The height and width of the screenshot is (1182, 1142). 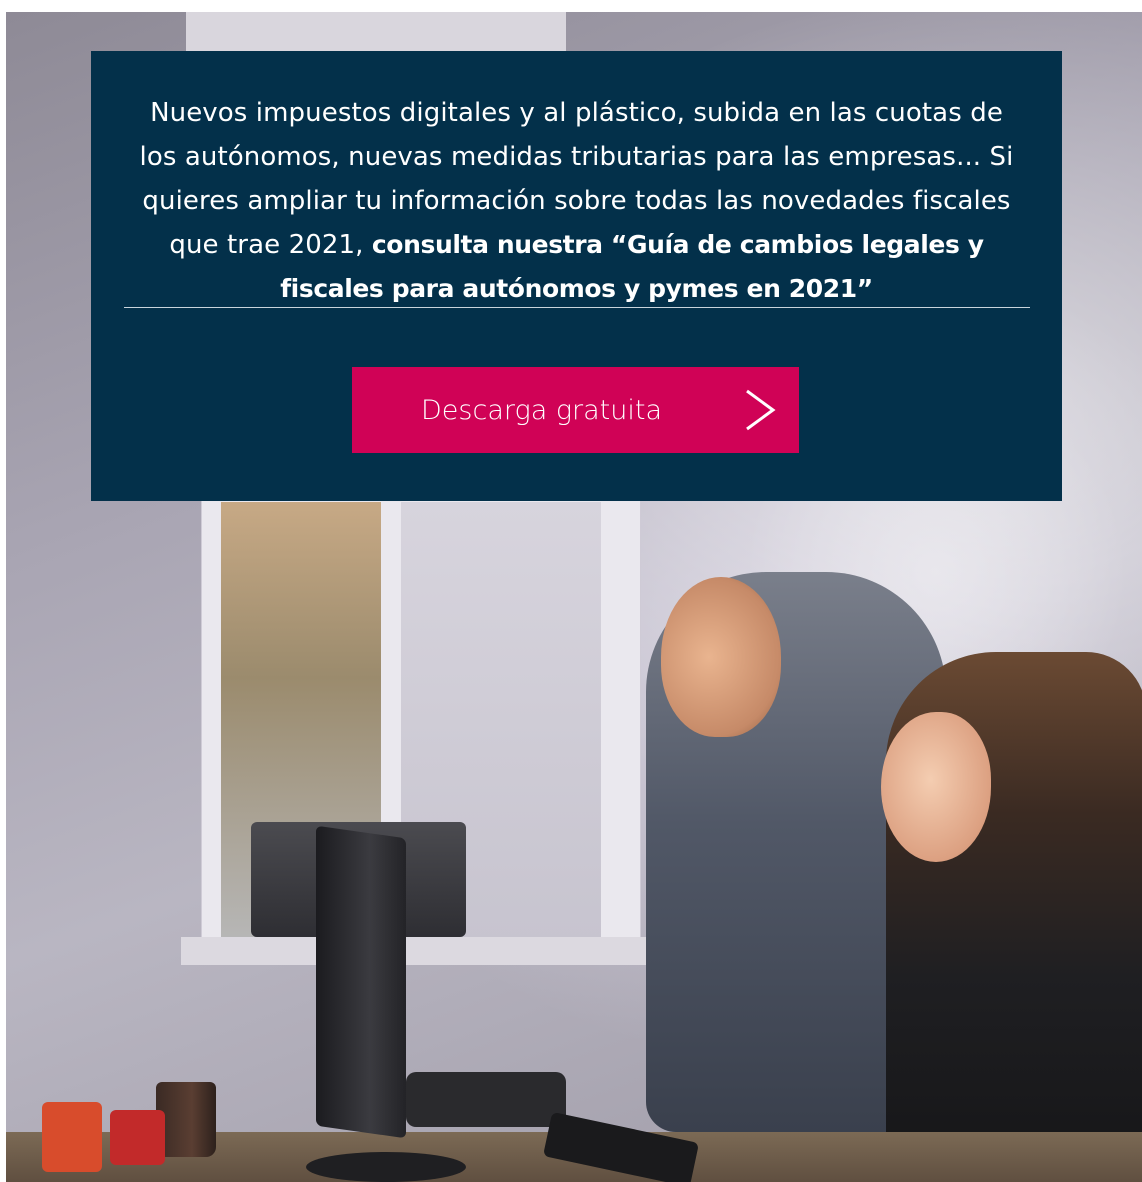 What do you see at coordinates (936, 787) in the screenshot?
I see `woman-face` at bounding box center [936, 787].